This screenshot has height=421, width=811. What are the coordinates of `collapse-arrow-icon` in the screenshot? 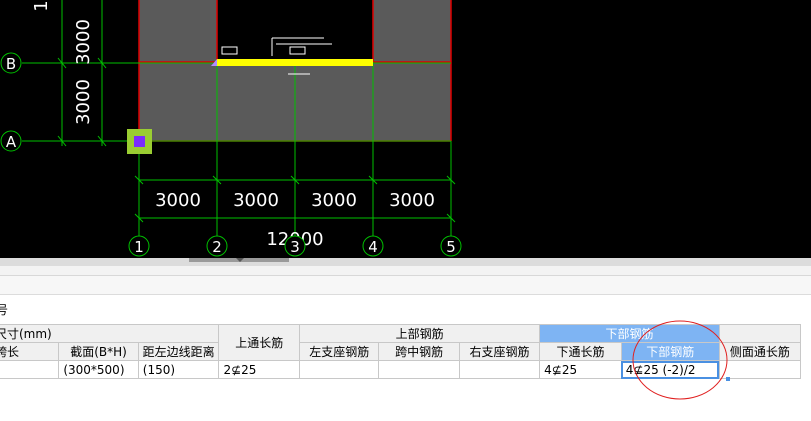 It's located at (240, 260).